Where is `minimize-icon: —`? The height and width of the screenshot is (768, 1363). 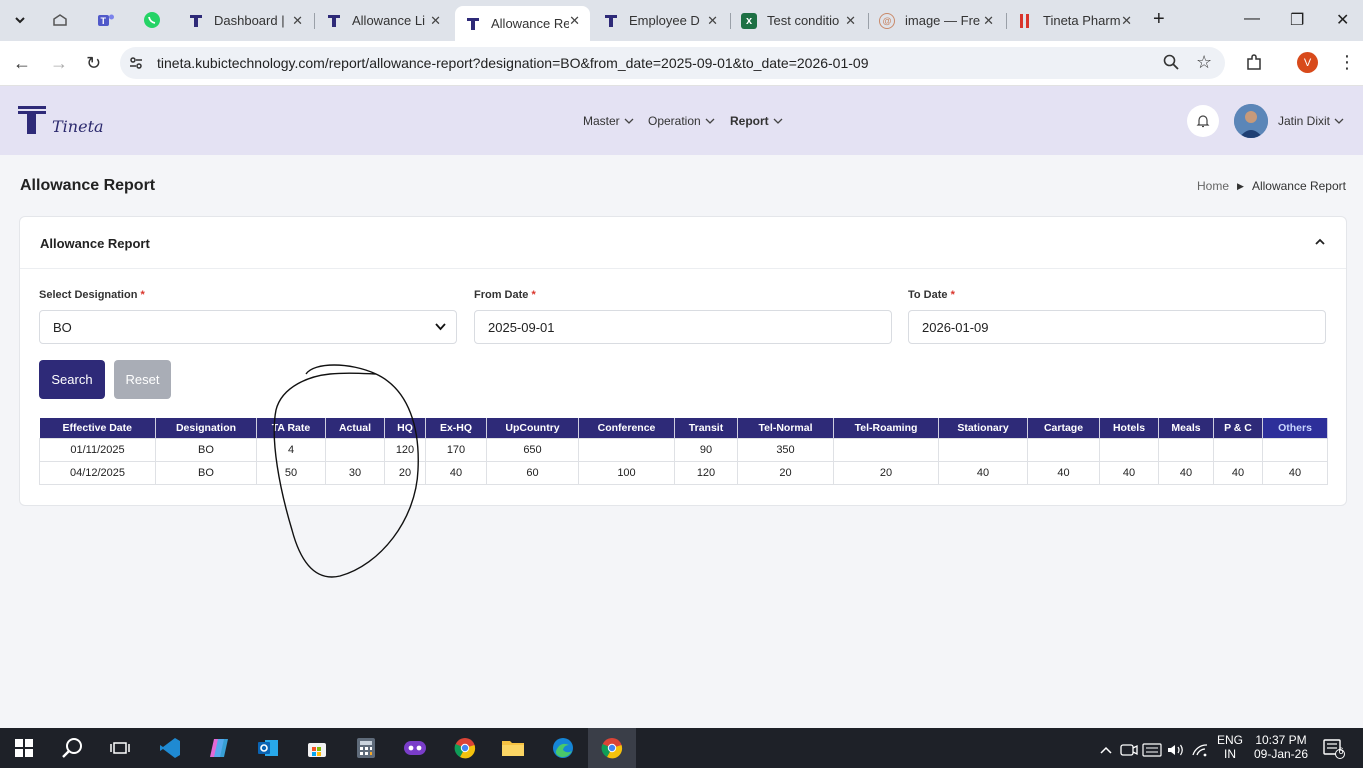 minimize-icon: — is located at coordinates (1252, 19).